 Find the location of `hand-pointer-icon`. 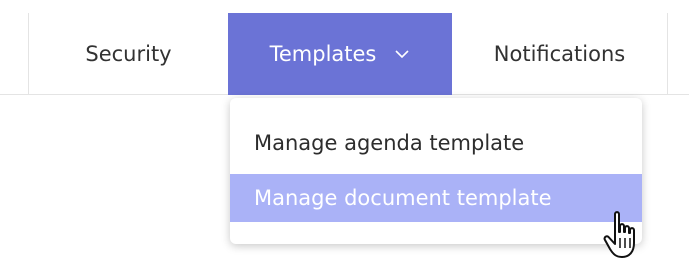

hand-pointer-icon is located at coordinates (619, 234).